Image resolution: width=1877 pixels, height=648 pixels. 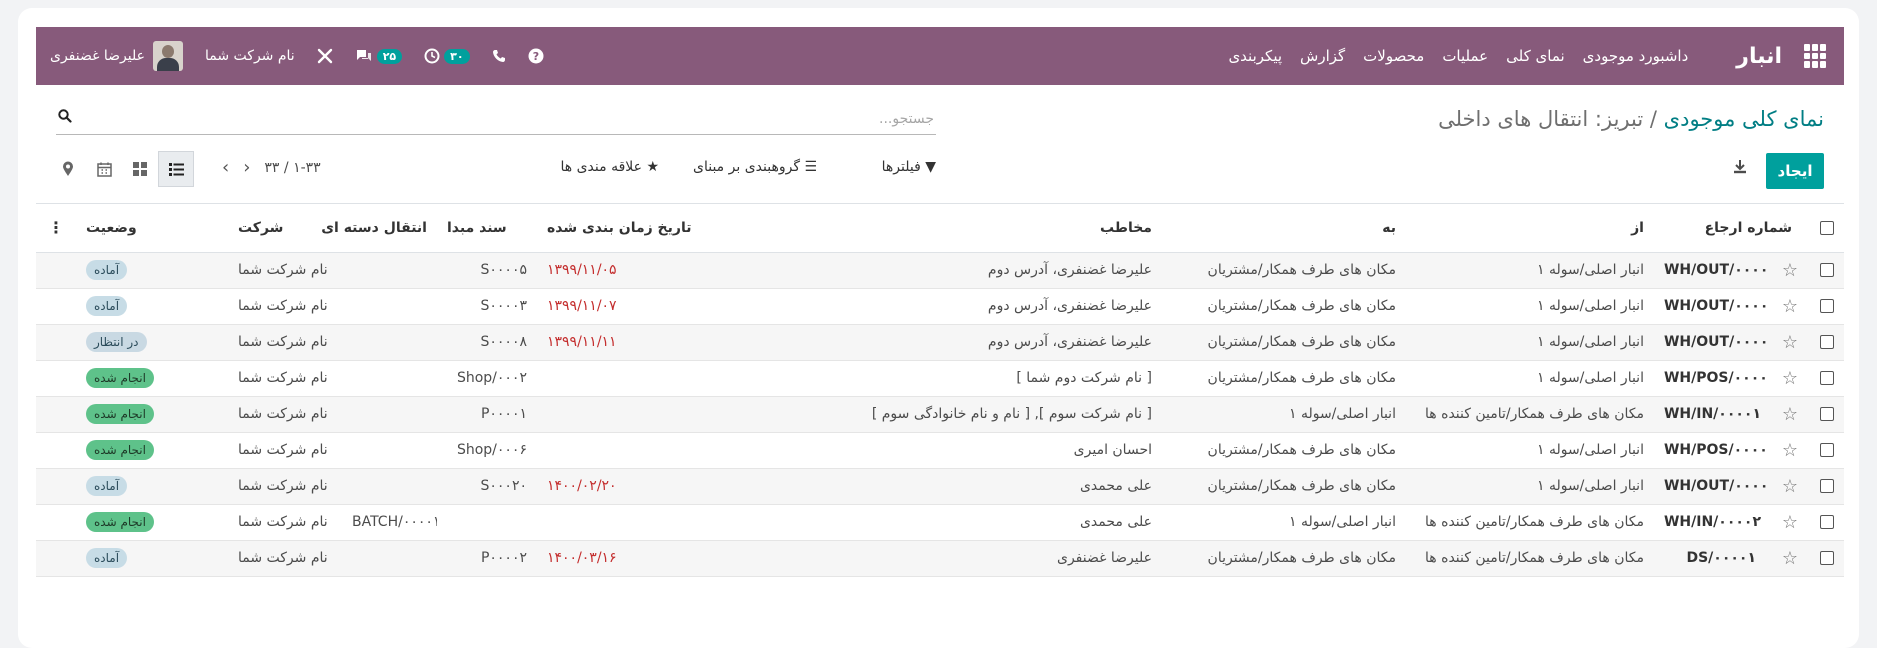 What do you see at coordinates (1727, 228) in the screenshot?
I see `column-header-reference: شماره ارجاع` at bounding box center [1727, 228].